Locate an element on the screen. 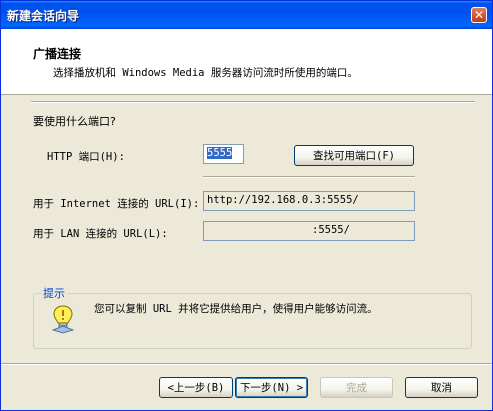  close-icon: ✕ is located at coordinates (479, 15).